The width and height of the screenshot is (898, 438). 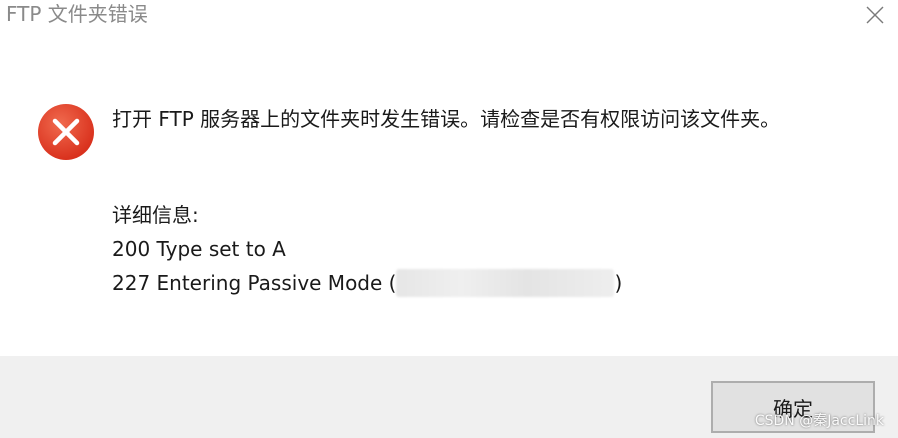 I want to click on title-bar: FTP 文件夹错误, so click(x=449, y=15).